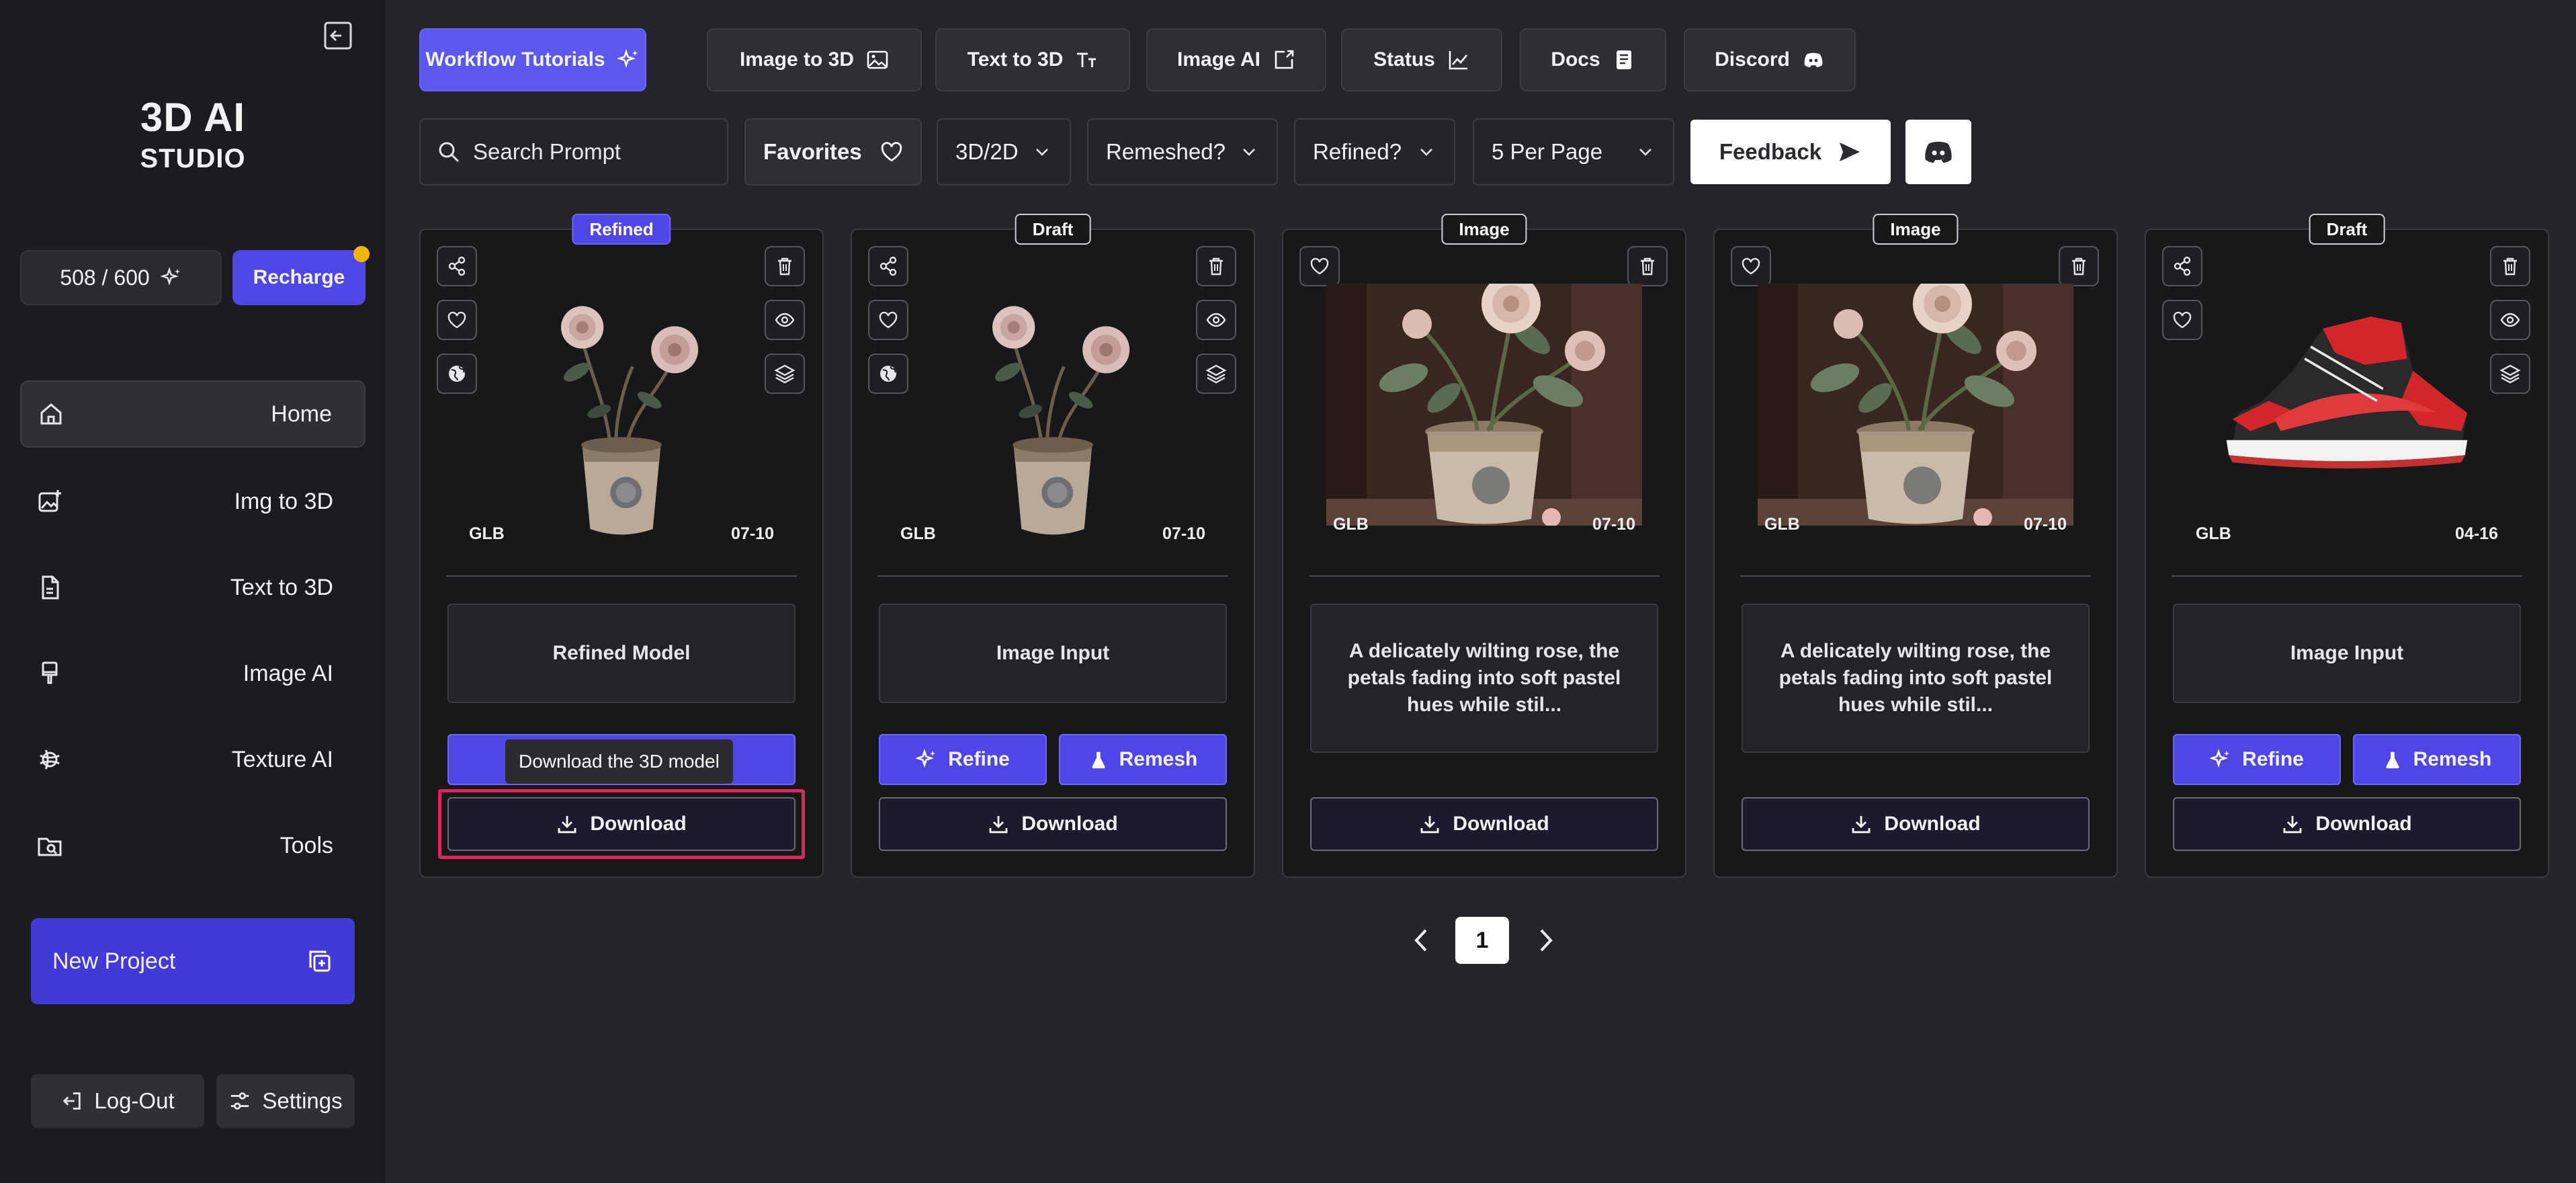 The width and height of the screenshot is (2576, 1183). What do you see at coordinates (301, 275) in the screenshot?
I see `recharge-button: Recharge` at bounding box center [301, 275].